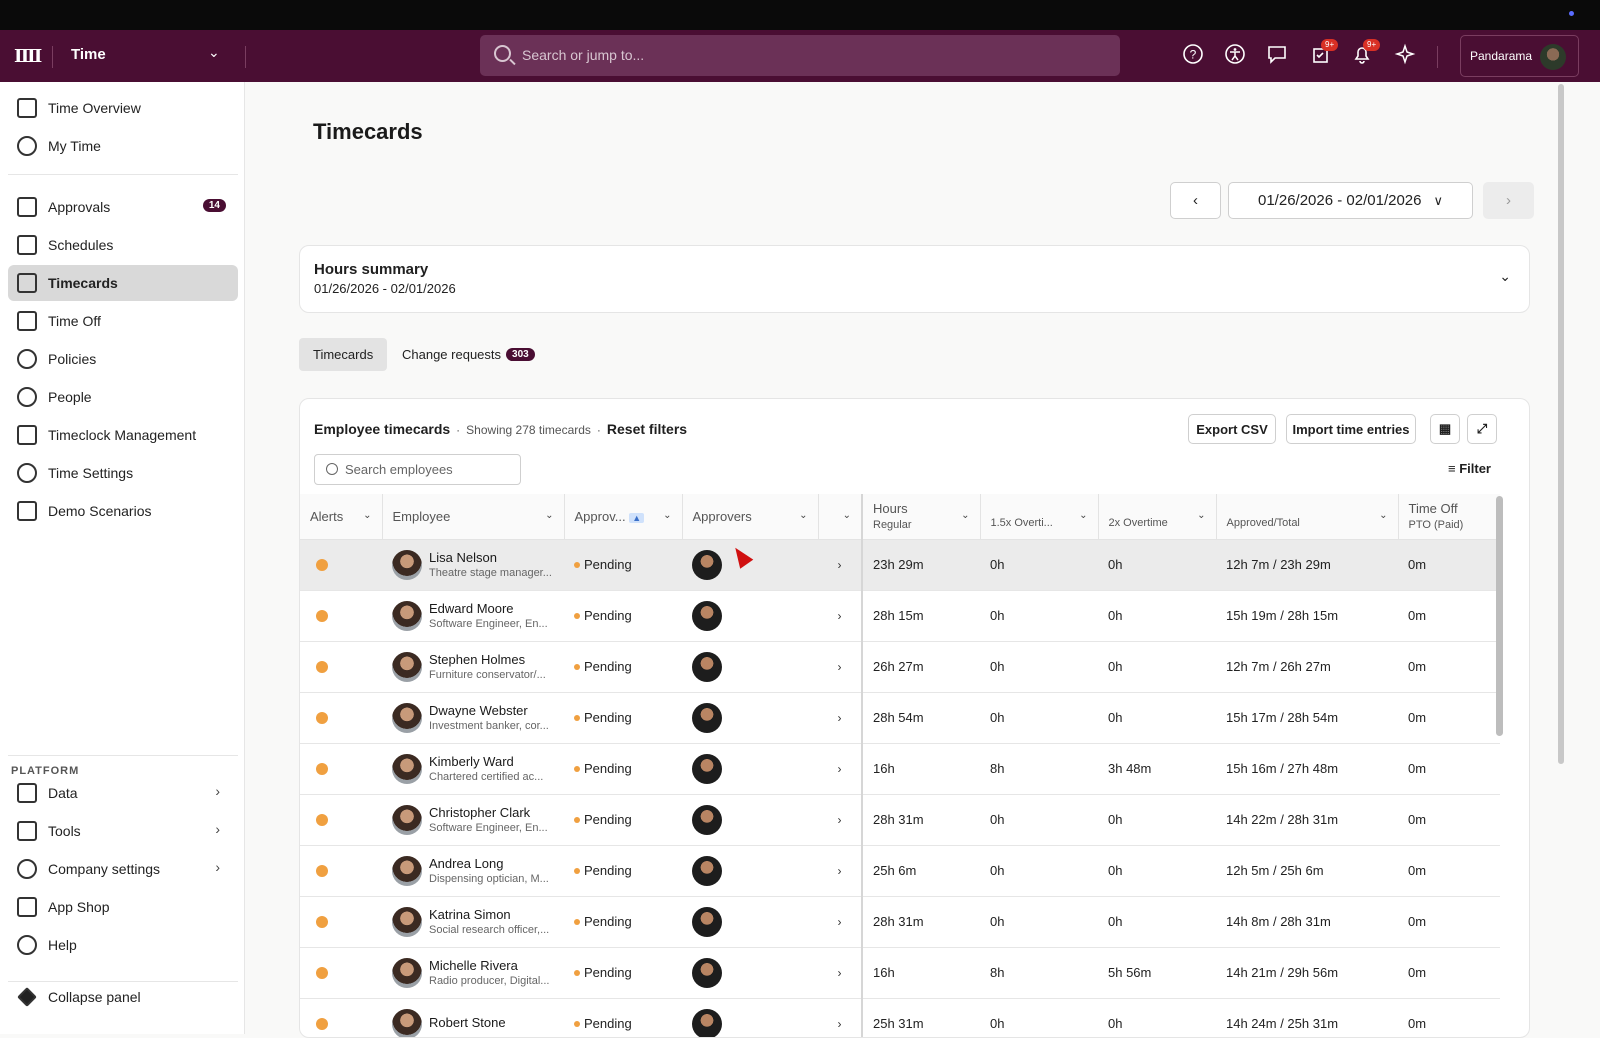  I want to click on employee-name: Lisa Nelson, so click(491, 557).